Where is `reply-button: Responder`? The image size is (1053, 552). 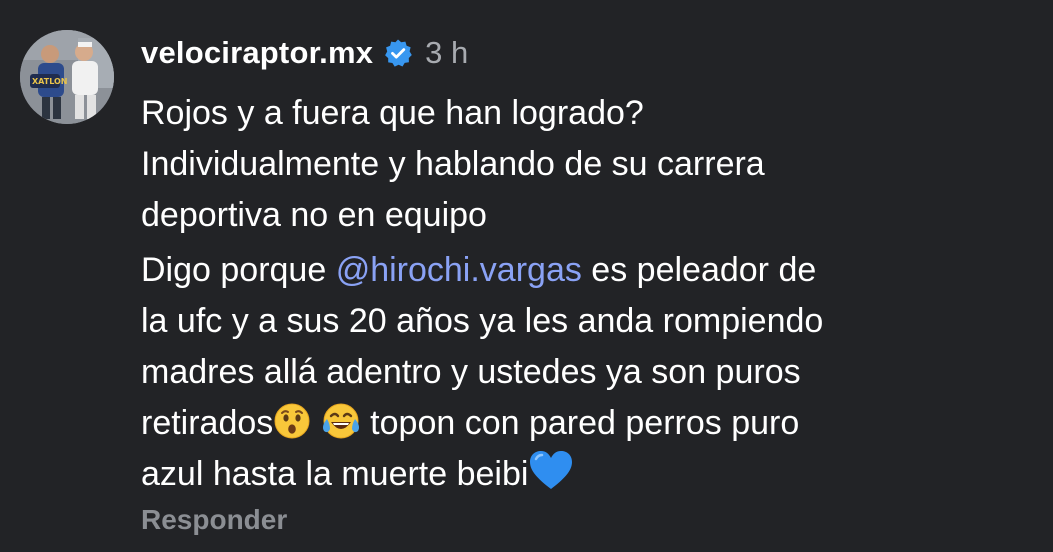
reply-button: Responder is located at coordinates (214, 520).